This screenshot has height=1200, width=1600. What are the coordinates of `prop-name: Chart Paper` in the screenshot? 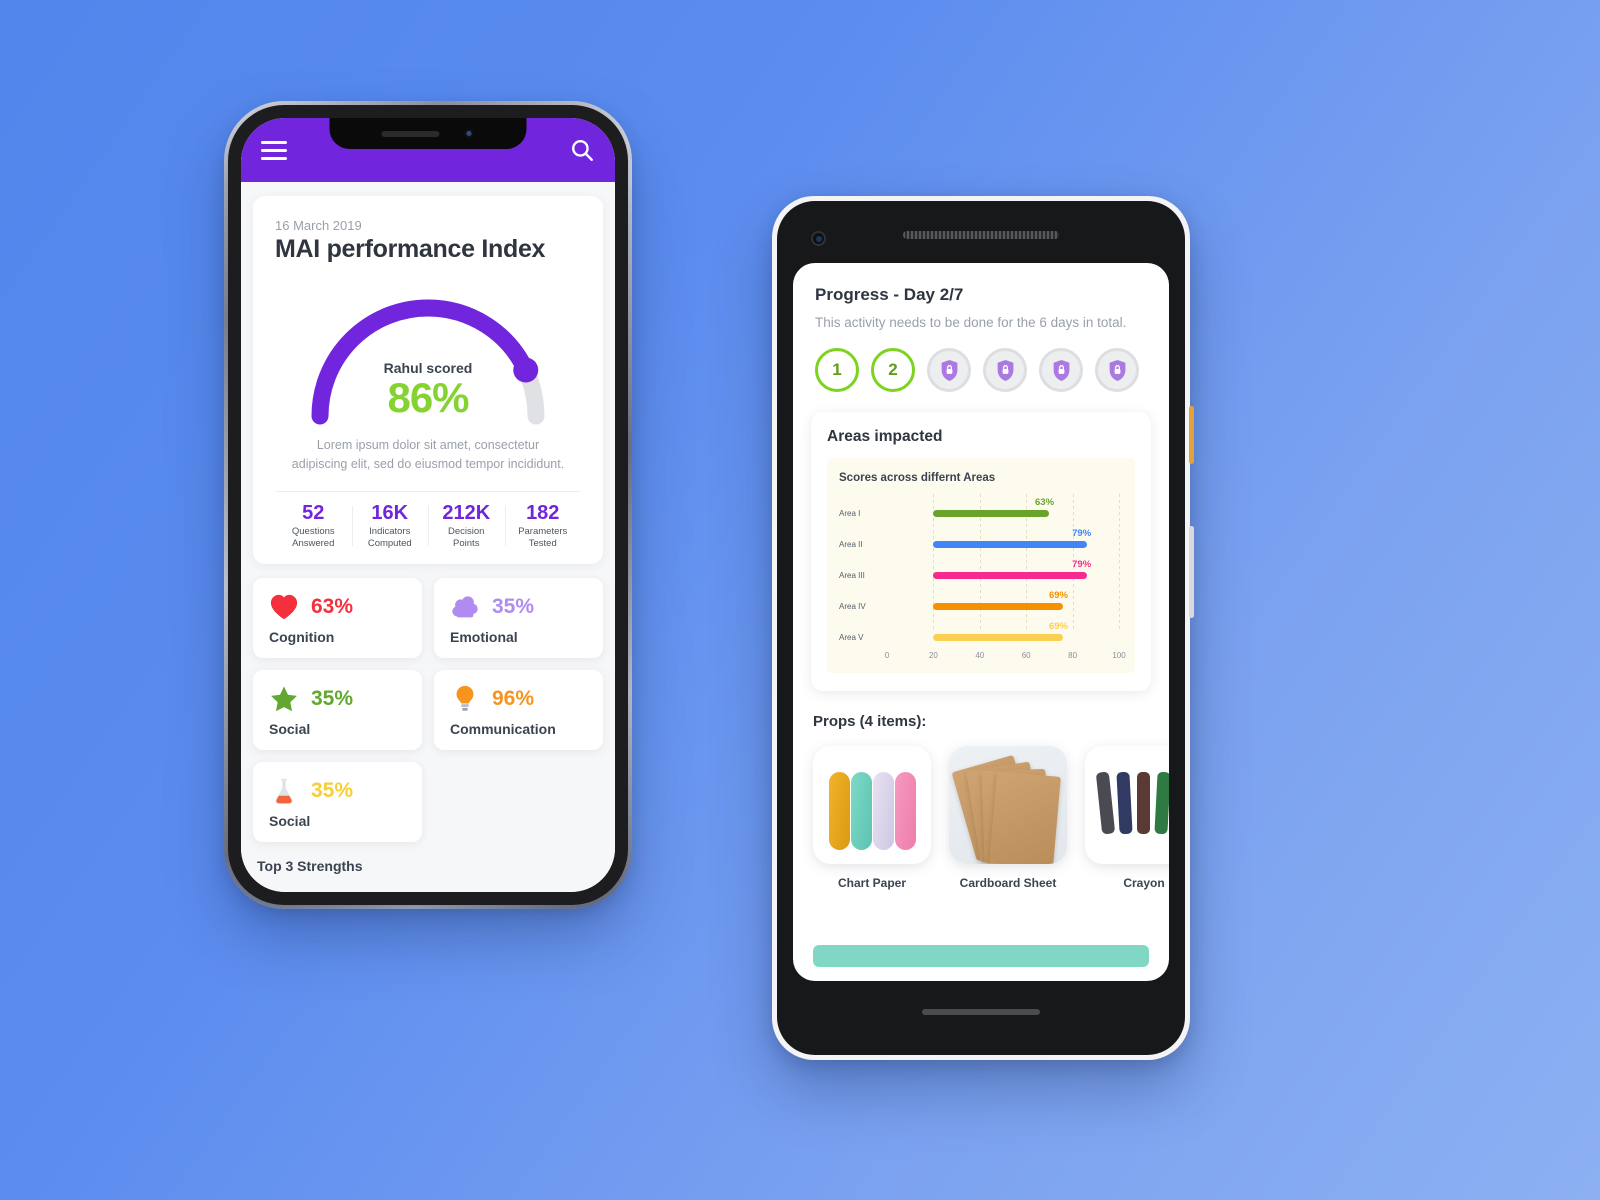 It's located at (872, 883).